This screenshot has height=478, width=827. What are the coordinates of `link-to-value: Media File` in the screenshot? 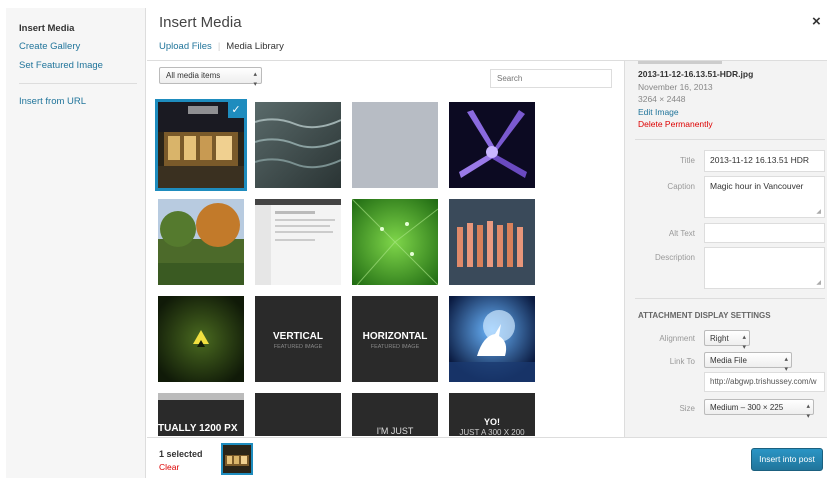 It's located at (728, 360).